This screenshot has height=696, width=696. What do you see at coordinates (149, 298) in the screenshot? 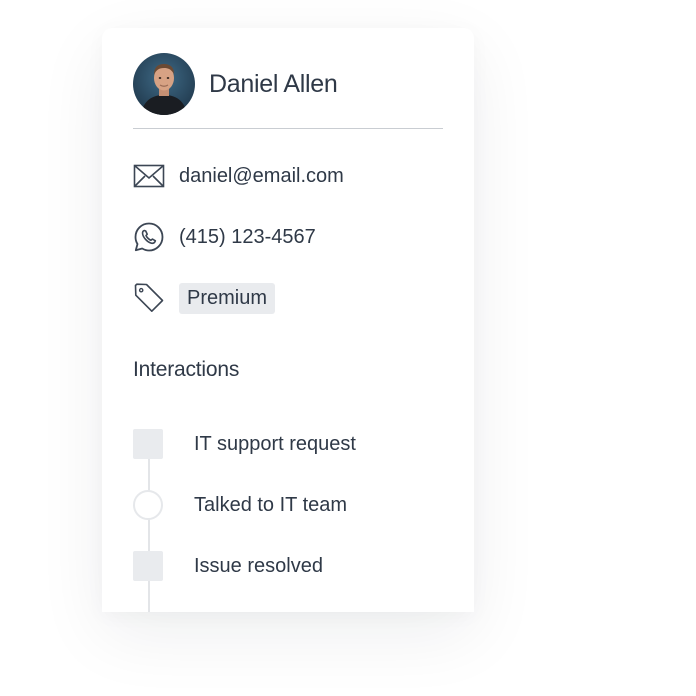
I see `tag-icon` at bounding box center [149, 298].